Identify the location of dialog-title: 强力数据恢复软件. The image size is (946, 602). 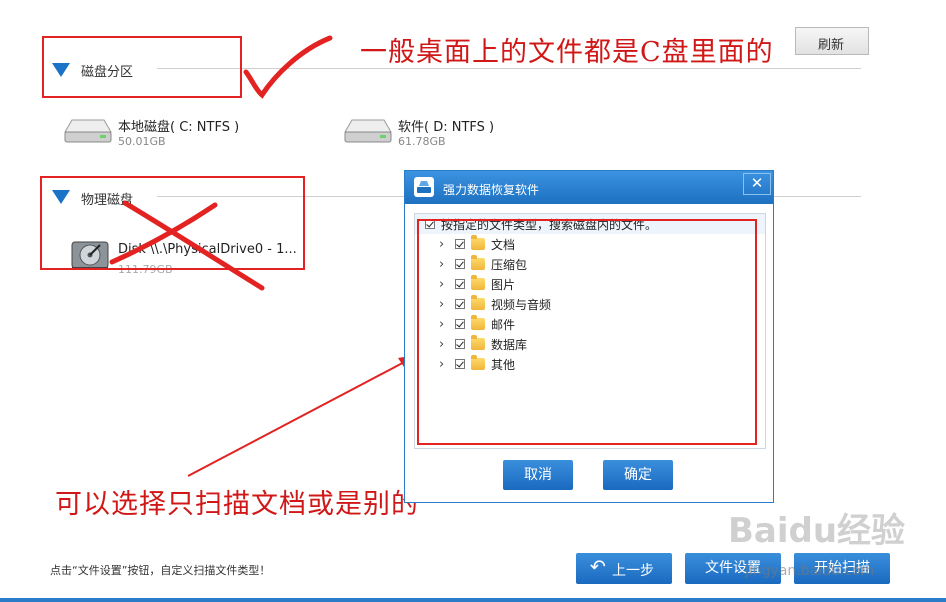
(491, 190).